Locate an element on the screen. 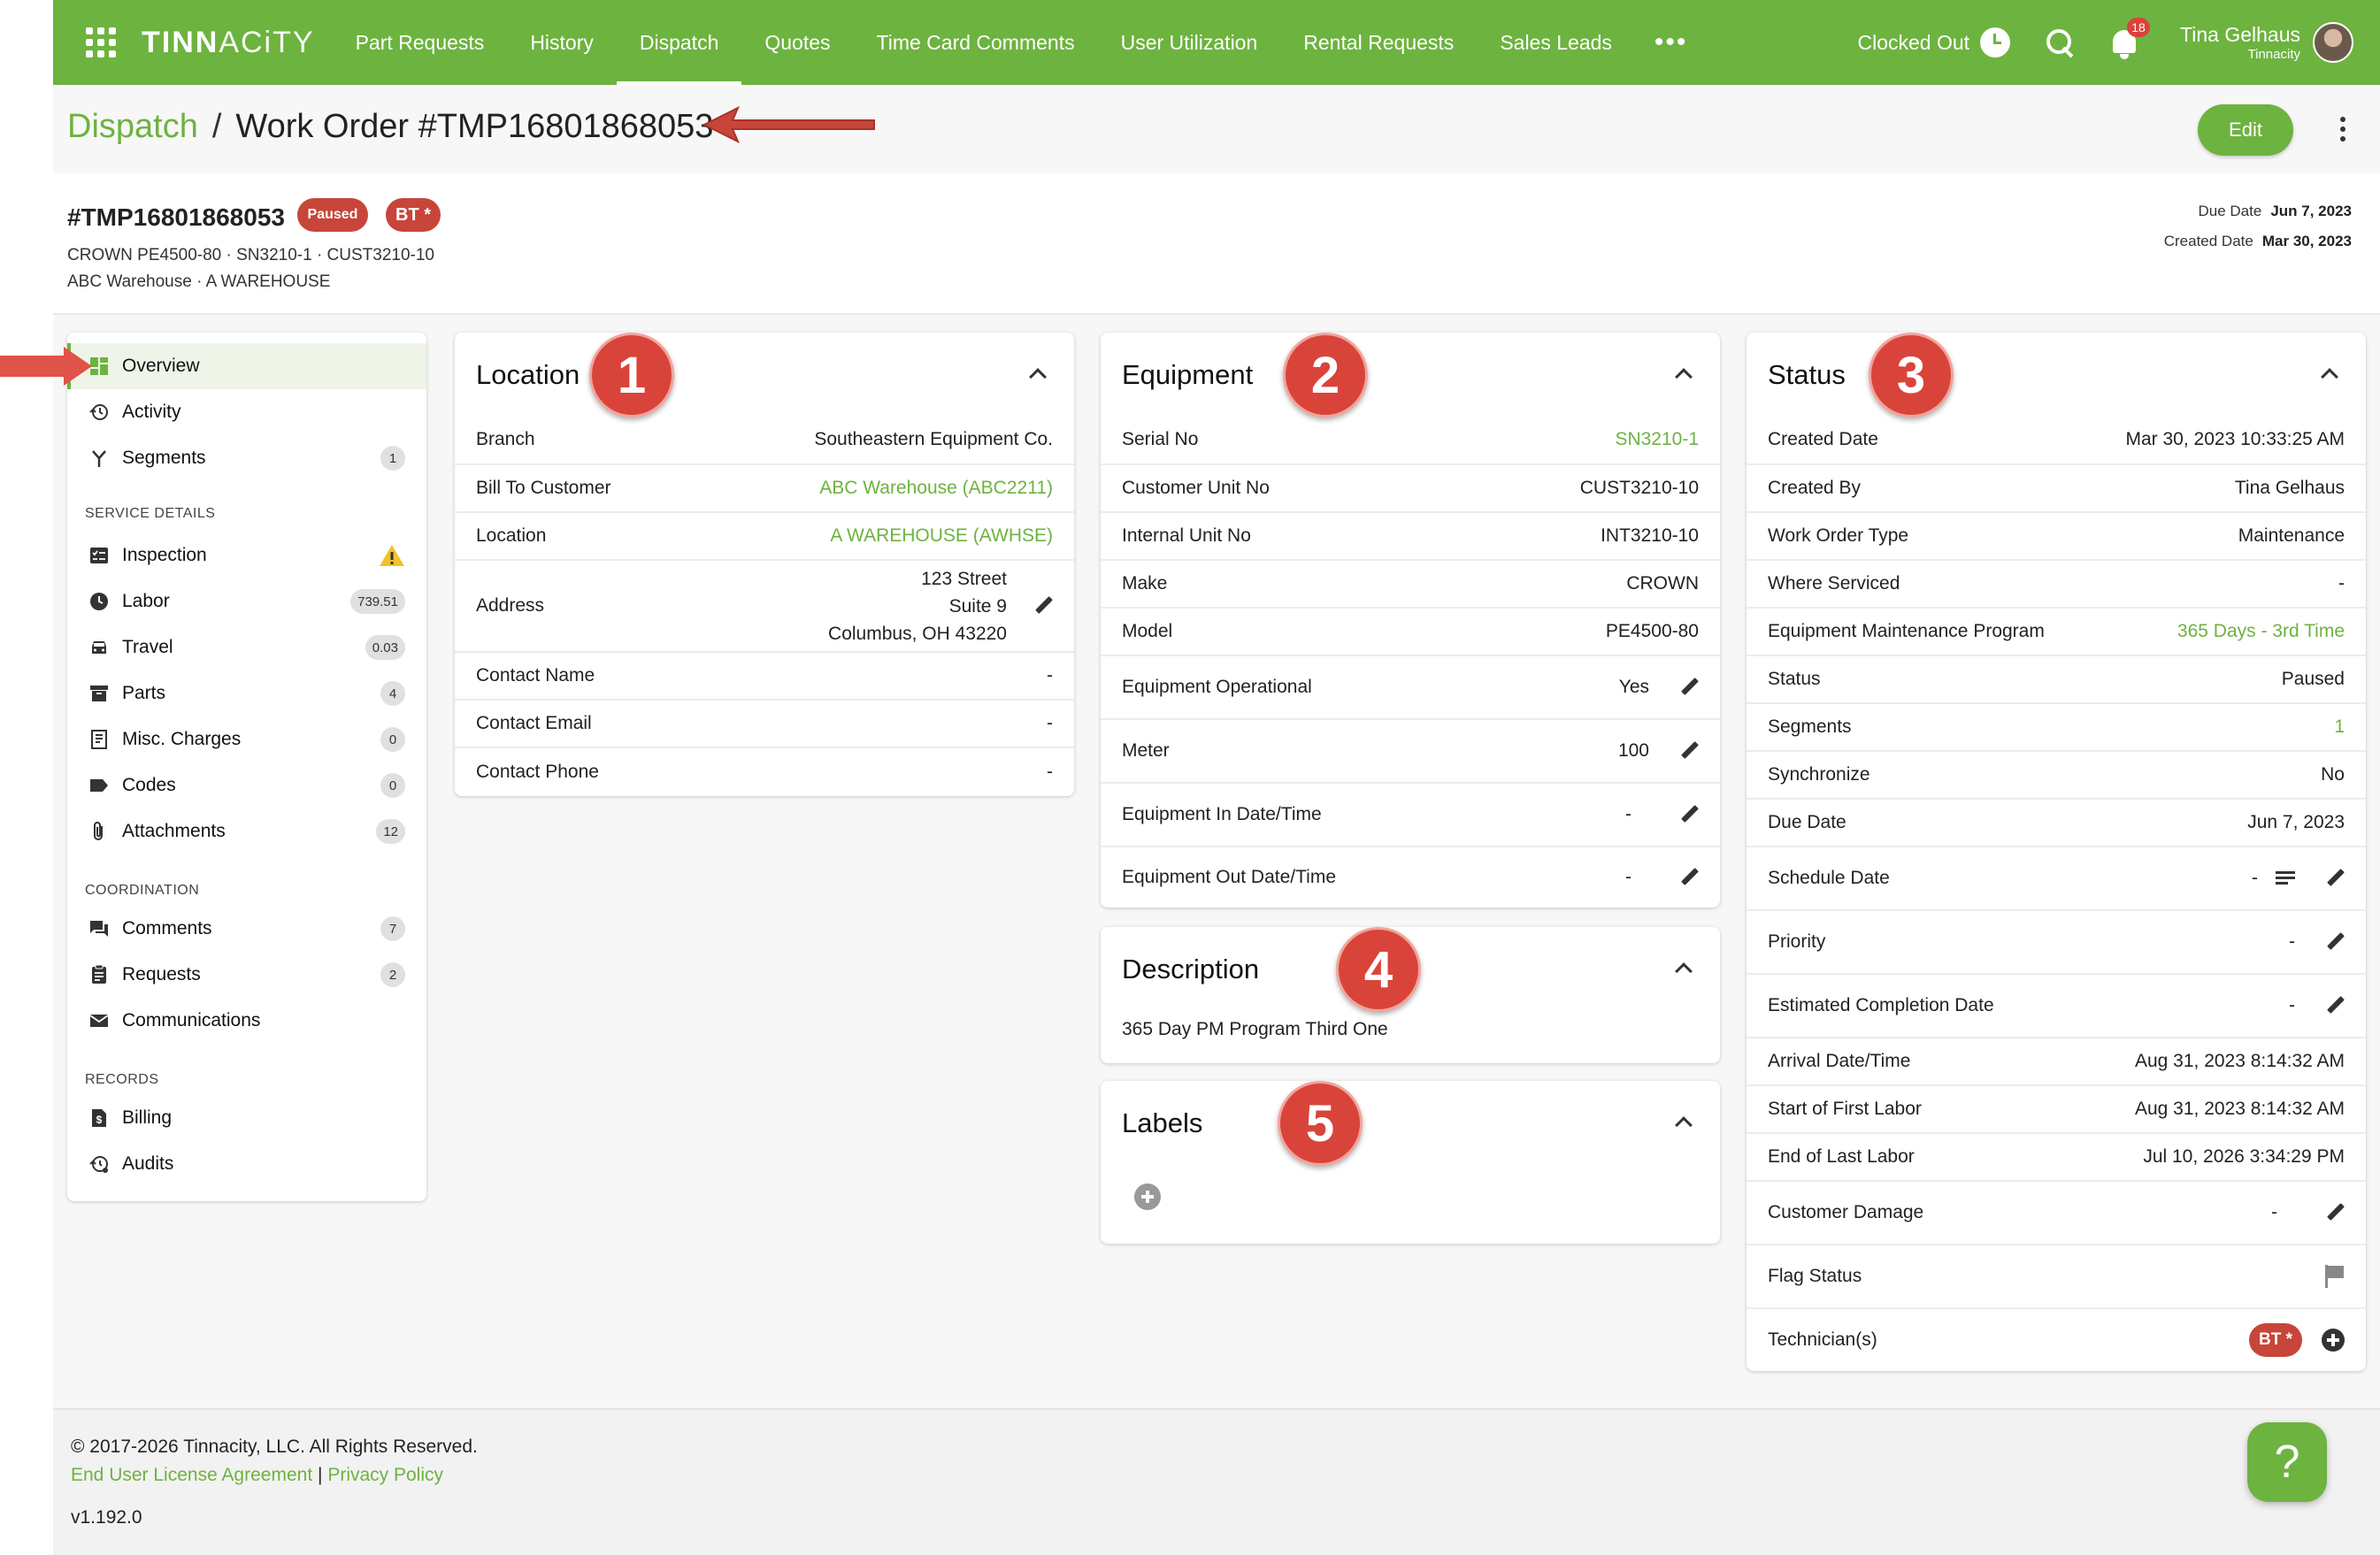 Image resolution: width=2380 pixels, height=1555 pixels. bell-clapper is located at coordinates (2125, 56).